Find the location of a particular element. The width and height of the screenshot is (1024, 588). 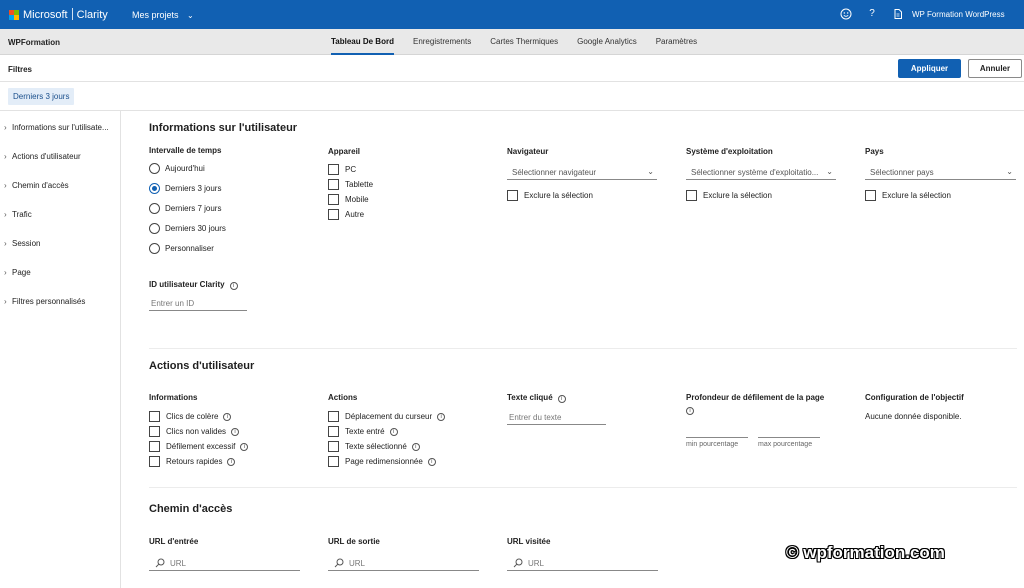

tab-dashboard: Tableau De Bord is located at coordinates (362, 42).